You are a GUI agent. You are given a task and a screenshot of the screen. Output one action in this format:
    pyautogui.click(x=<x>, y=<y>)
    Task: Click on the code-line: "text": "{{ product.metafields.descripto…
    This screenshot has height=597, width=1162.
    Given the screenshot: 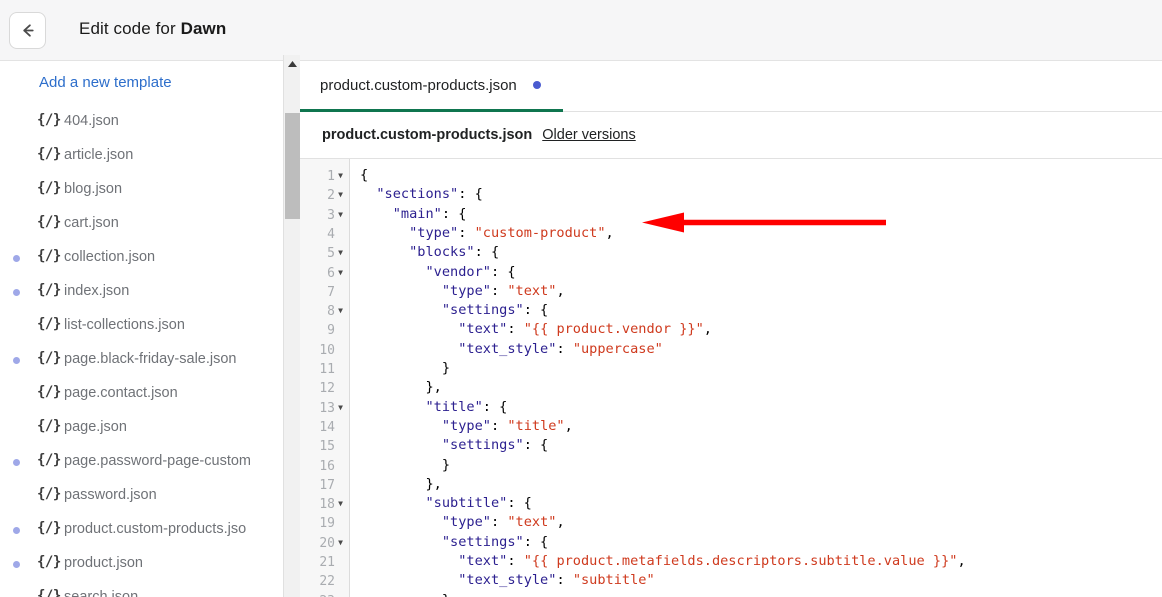 What is the action you would take?
    pyautogui.click(x=662, y=561)
    